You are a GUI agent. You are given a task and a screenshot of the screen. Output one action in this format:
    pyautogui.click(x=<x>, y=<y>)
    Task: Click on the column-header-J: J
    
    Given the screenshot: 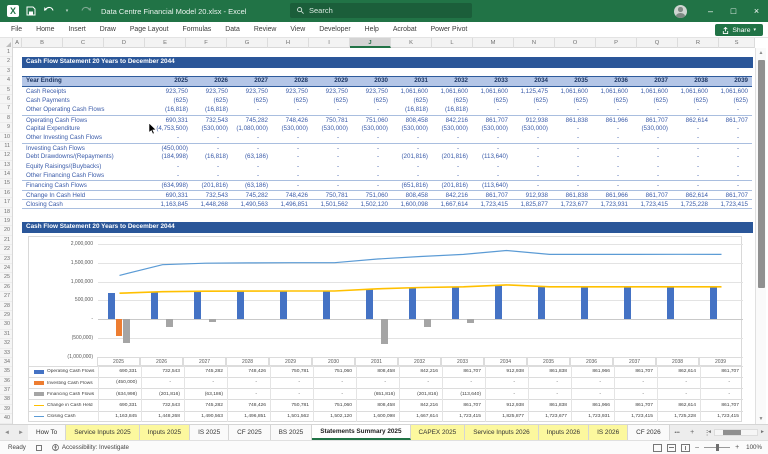 What is the action you would take?
    pyautogui.click(x=370, y=43)
    